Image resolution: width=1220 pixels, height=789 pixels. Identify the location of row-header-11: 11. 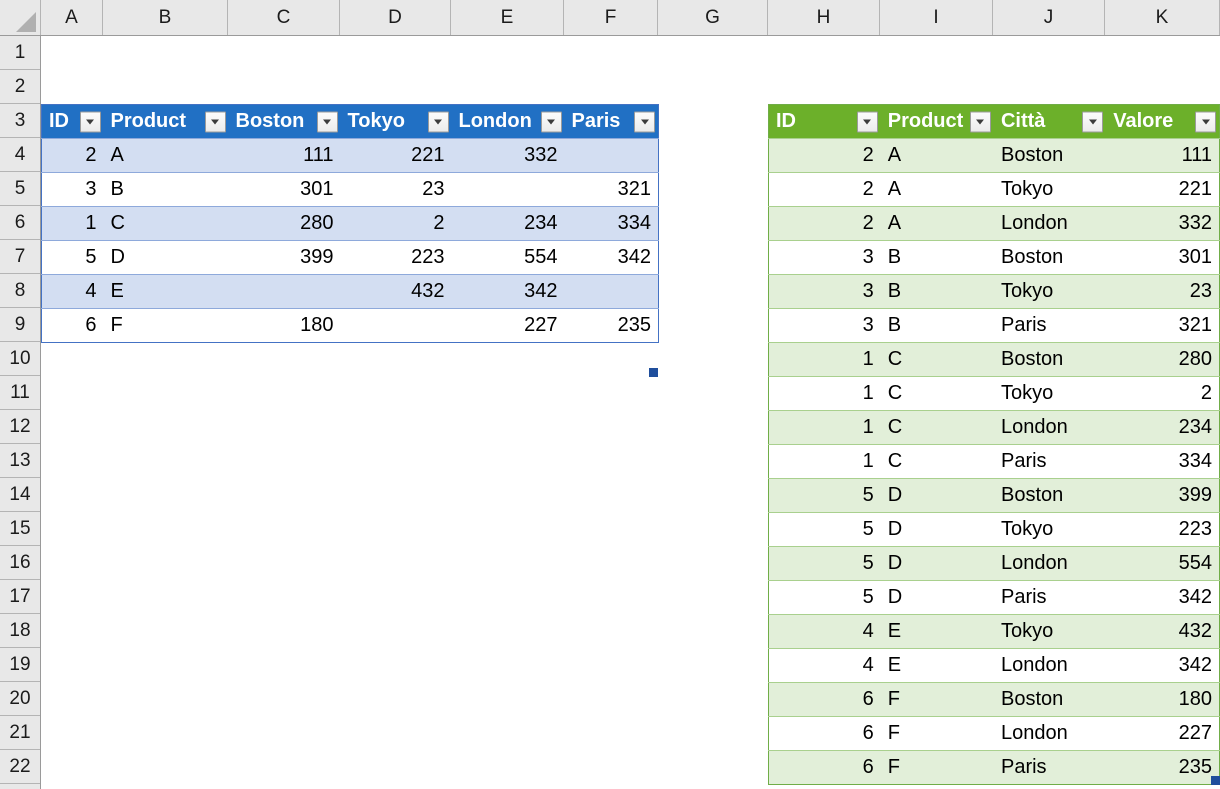
(20, 393).